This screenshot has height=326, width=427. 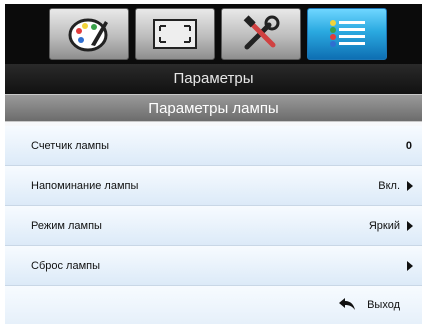 What do you see at coordinates (66, 226) in the screenshot?
I see `row-label: Режим лампы` at bounding box center [66, 226].